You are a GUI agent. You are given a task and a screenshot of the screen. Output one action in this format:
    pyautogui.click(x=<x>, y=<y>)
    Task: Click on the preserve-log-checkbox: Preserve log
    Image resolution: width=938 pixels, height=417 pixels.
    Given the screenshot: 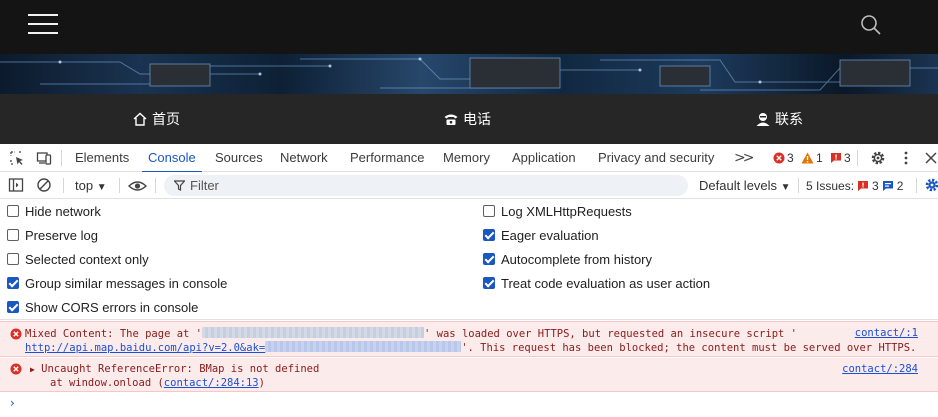 What is the action you would take?
    pyautogui.click(x=52, y=235)
    